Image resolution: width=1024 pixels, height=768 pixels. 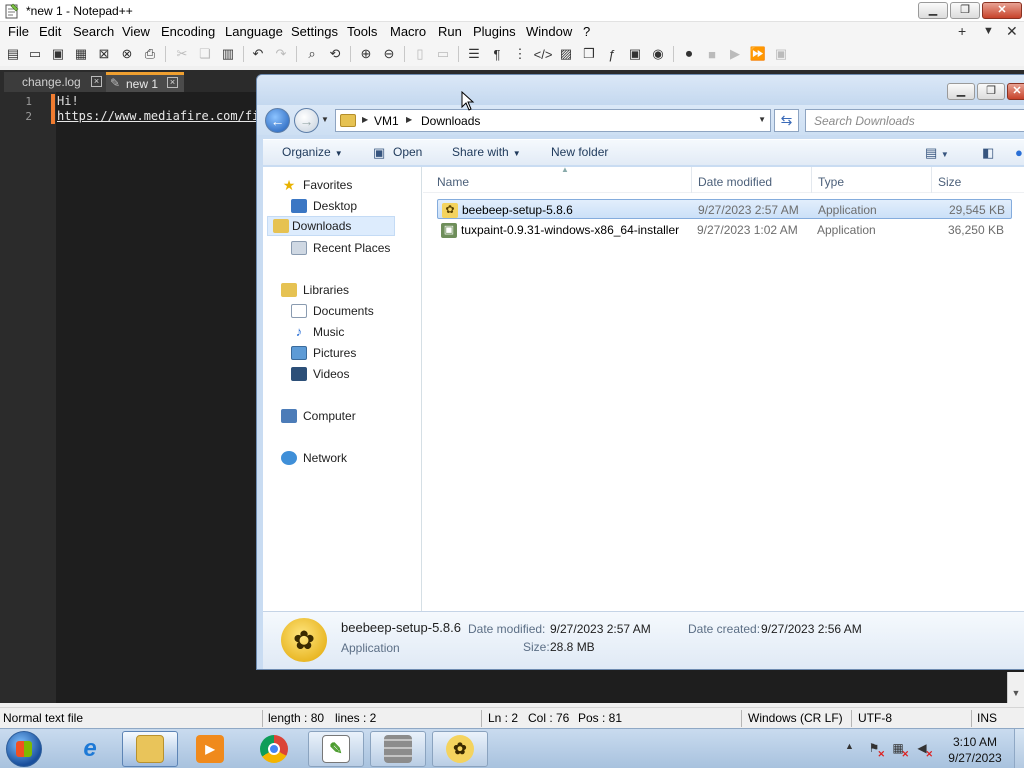 I want to click on nav-recent-places: Recent Places, so click(x=340, y=248).